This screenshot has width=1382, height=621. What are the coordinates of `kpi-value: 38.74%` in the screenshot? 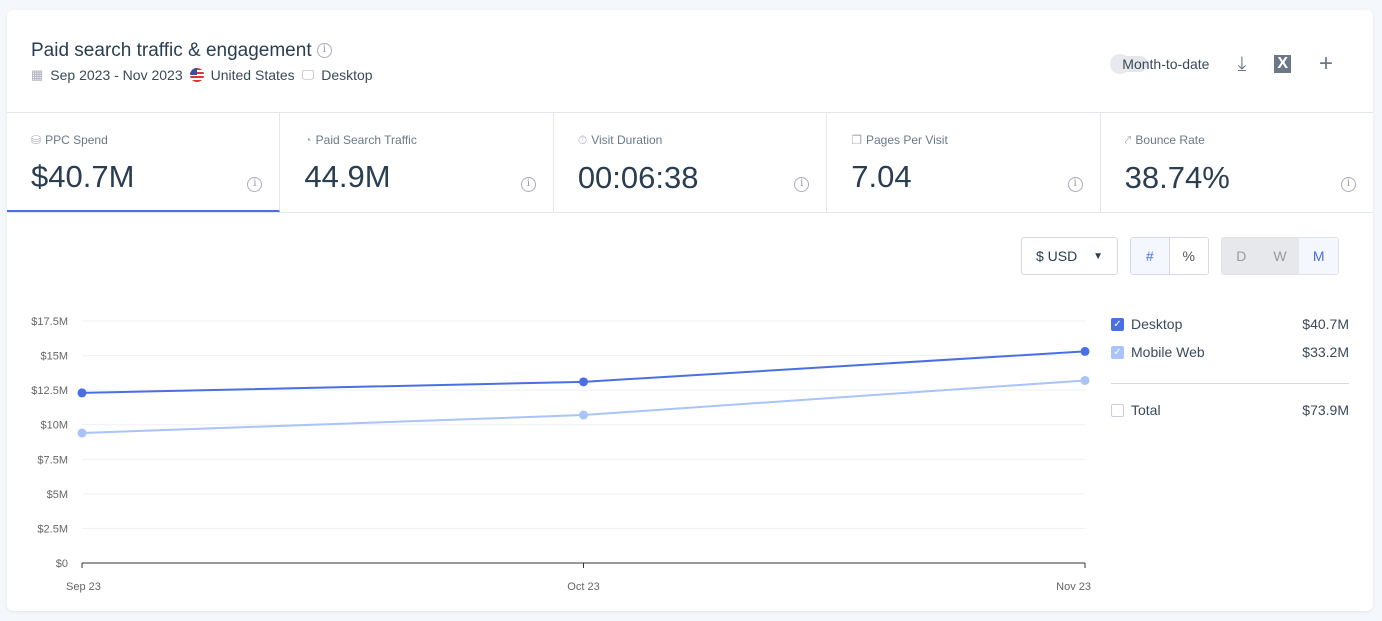 It's located at (1177, 177).